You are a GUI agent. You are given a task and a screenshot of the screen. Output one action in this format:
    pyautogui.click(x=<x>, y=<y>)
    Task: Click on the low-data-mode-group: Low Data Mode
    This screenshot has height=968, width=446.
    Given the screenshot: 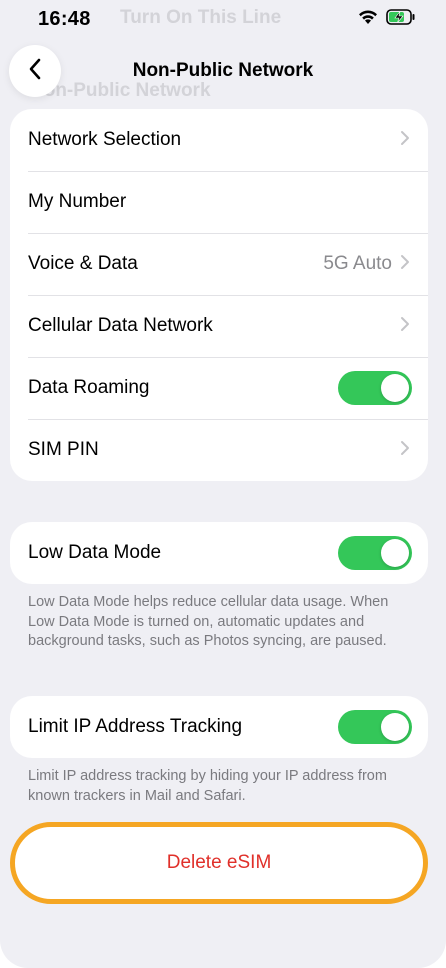 What is the action you would take?
    pyautogui.click(x=219, y=553)
    